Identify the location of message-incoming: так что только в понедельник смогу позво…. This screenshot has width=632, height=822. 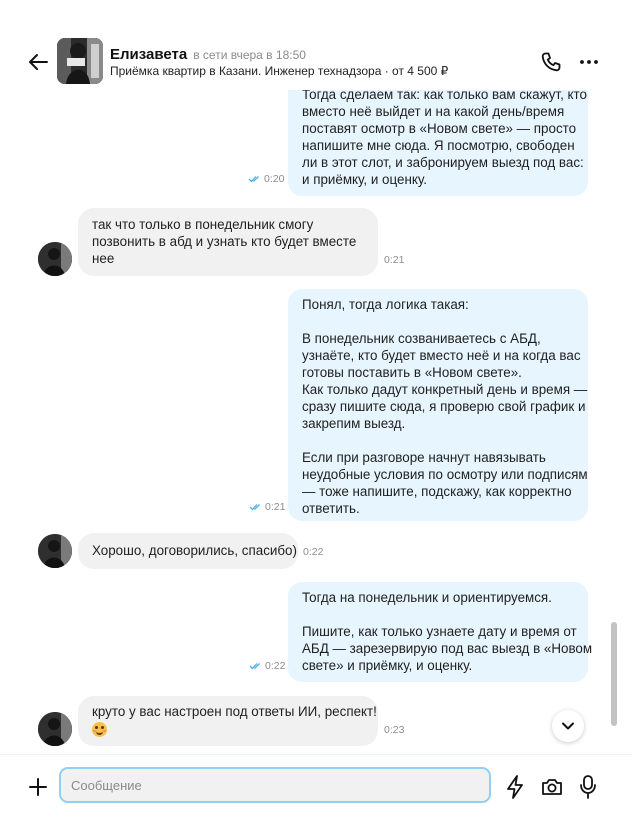
(228, 242).